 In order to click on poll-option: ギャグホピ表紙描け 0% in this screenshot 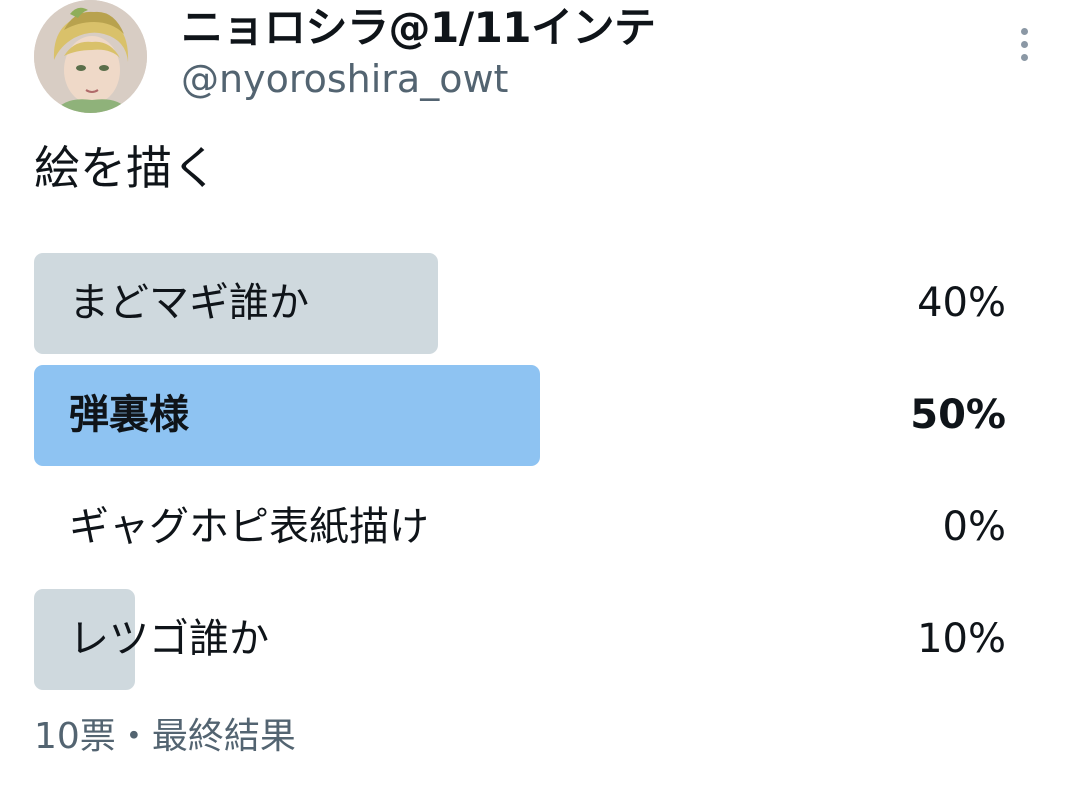, I will do `click(520, 527)`.